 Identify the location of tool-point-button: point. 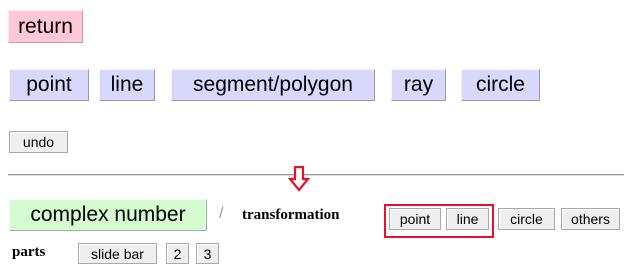
(49, 85).